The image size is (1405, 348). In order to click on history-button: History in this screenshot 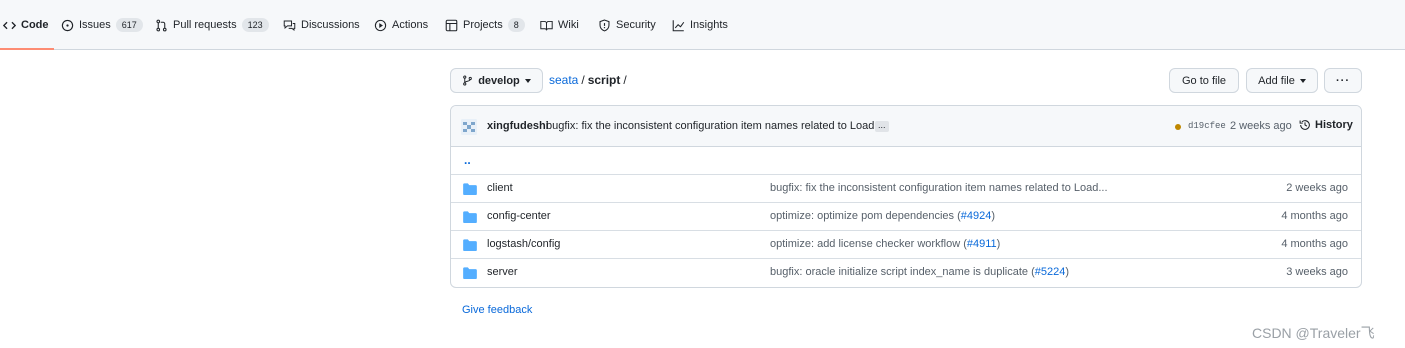, I will do `click(1326, 125)`.